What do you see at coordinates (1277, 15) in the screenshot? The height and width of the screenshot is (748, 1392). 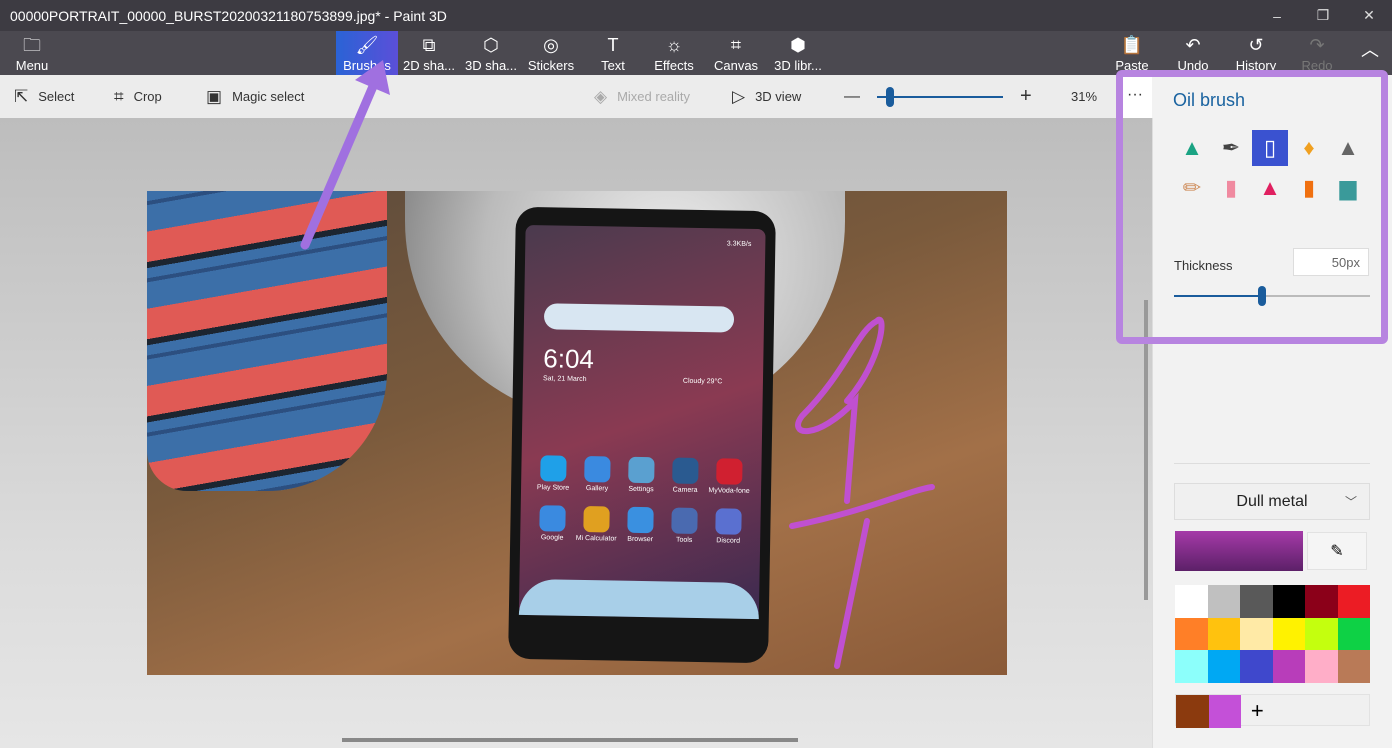 I see `minimize-button: –` at bounding box center [1277, 15].